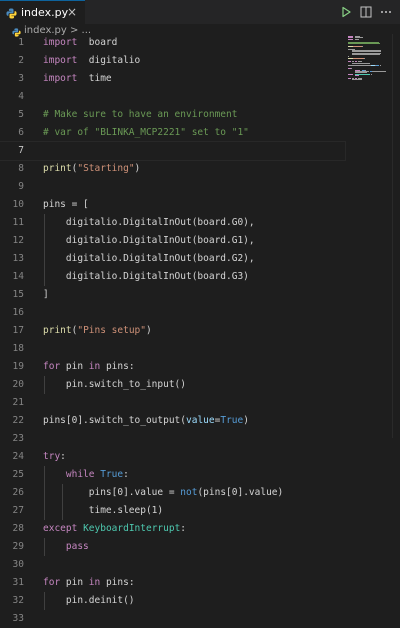  I want to click on code-text: while True:, so click(86, 475).